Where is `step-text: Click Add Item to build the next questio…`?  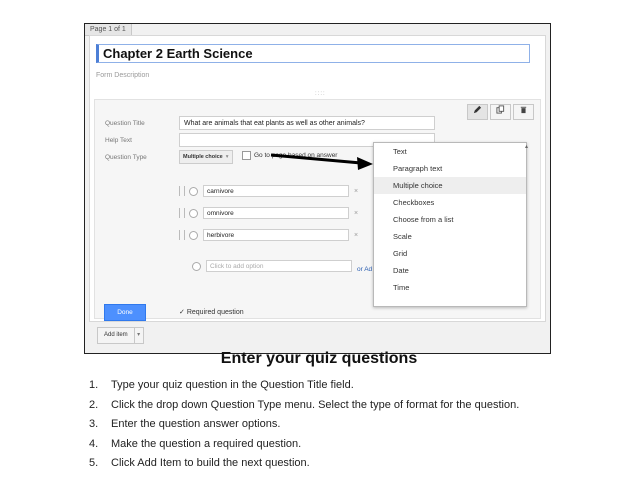
step-text: Click Add Item to build the next questio… is located at coordinates (210, 463).